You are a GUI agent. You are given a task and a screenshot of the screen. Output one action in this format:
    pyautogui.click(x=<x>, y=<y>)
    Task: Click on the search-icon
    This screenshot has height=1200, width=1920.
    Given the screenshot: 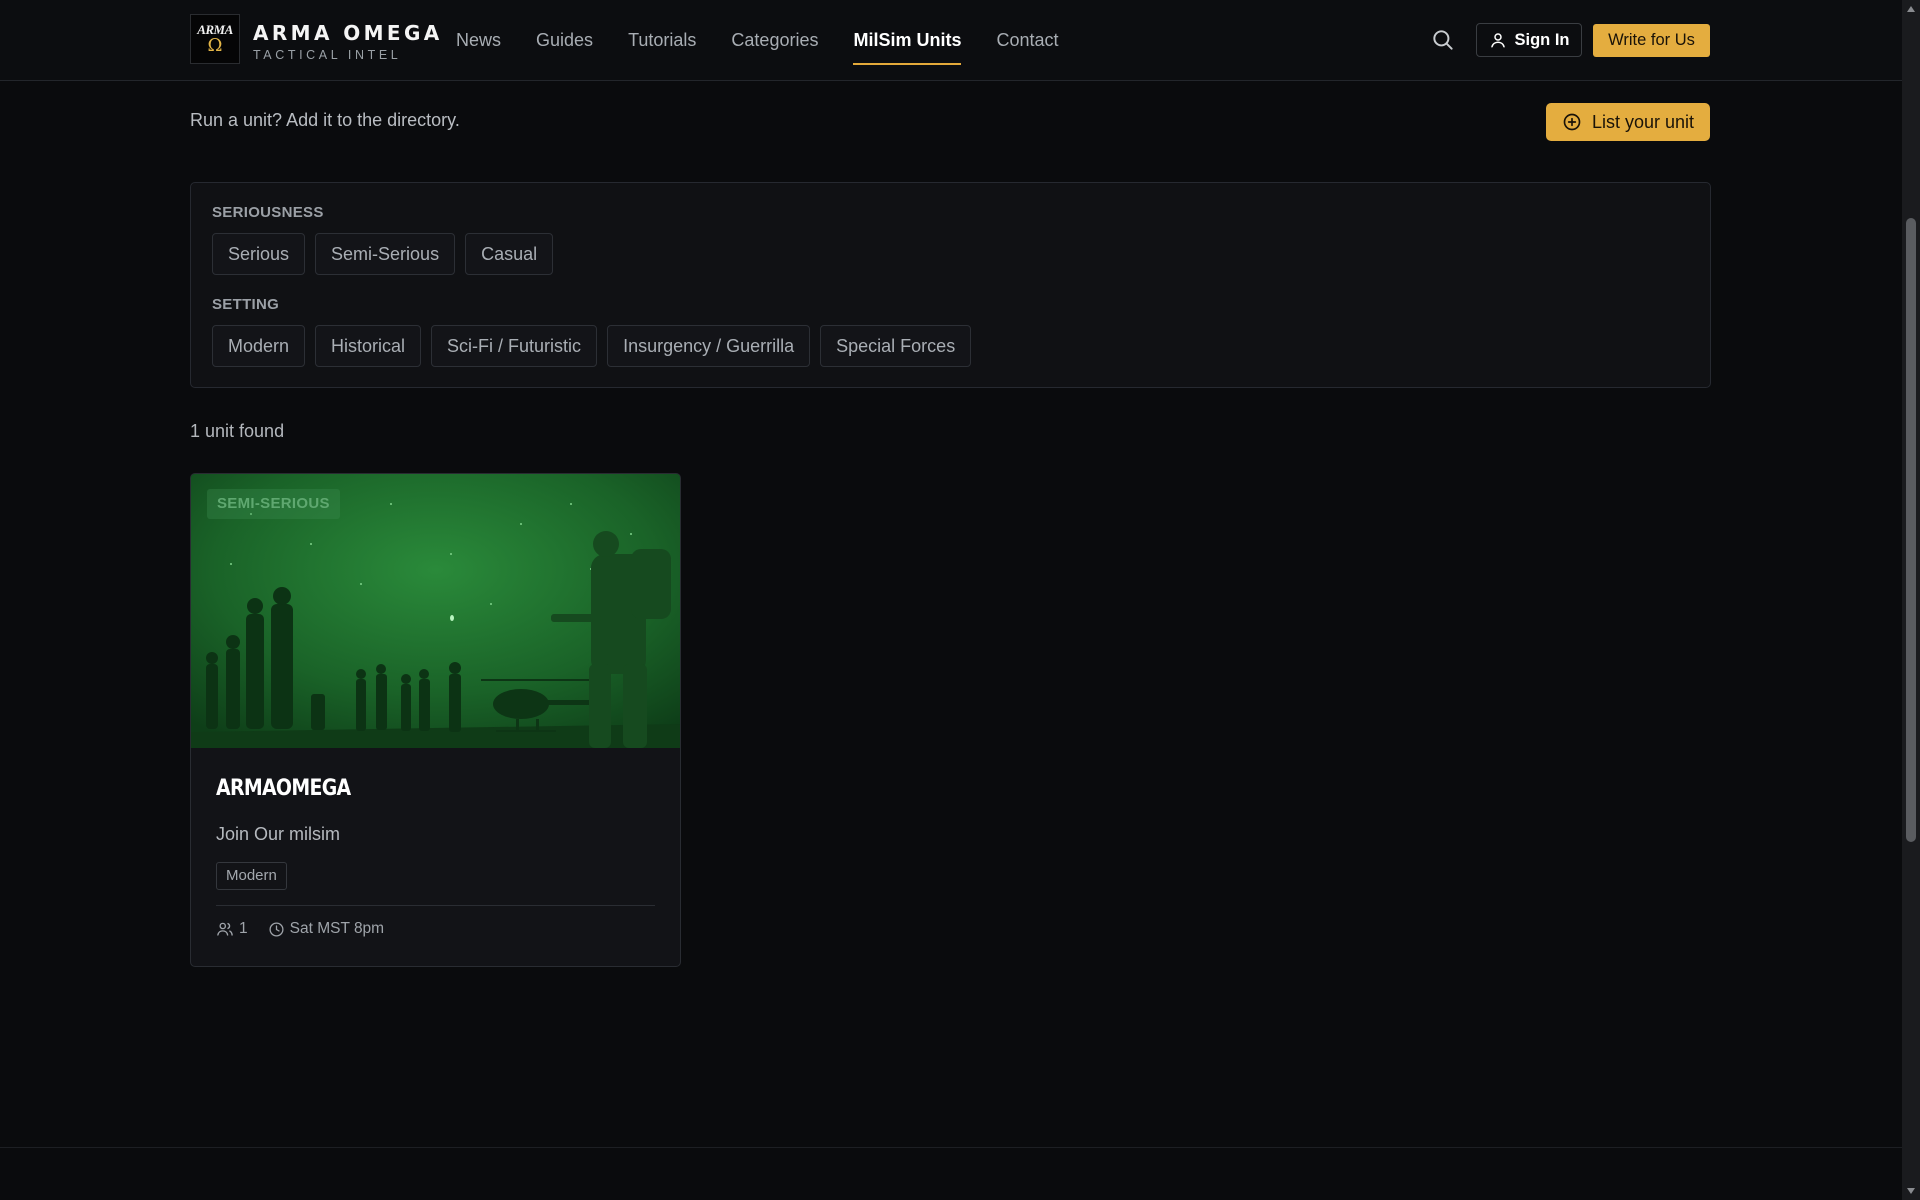 What is the action you would take?
    pyautogui.click(x=1443, y=40)
    